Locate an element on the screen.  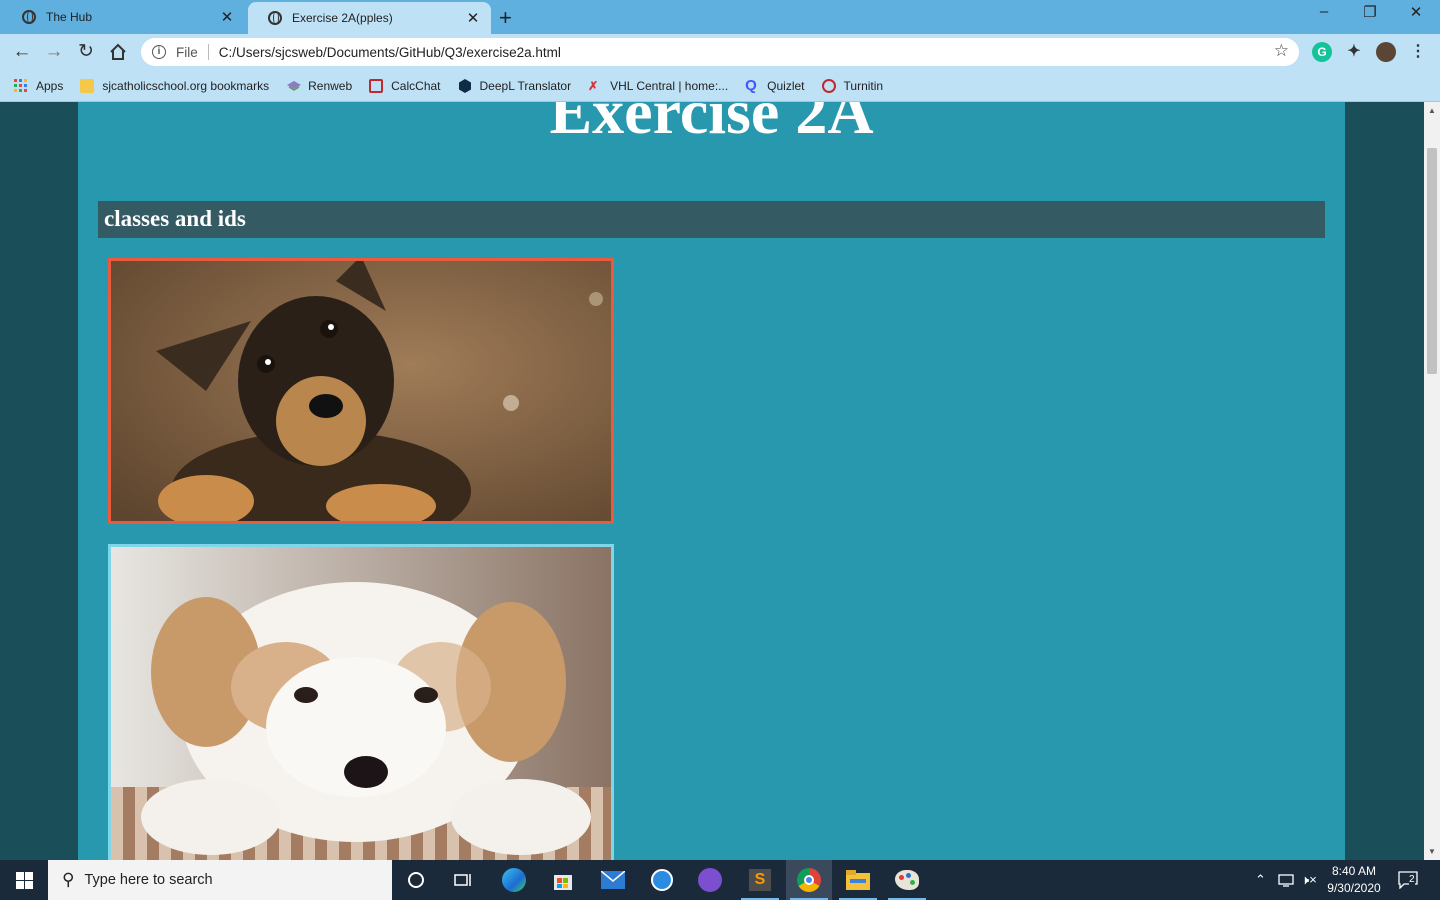
sublime-text-icon: S is located at coordinates (760, 880).